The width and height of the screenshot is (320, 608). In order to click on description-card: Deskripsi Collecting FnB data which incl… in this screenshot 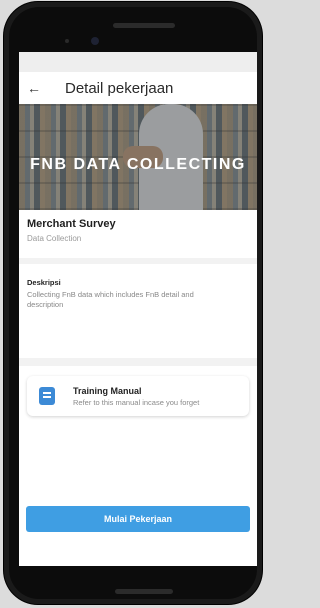, I will do `click(138, 311)`.